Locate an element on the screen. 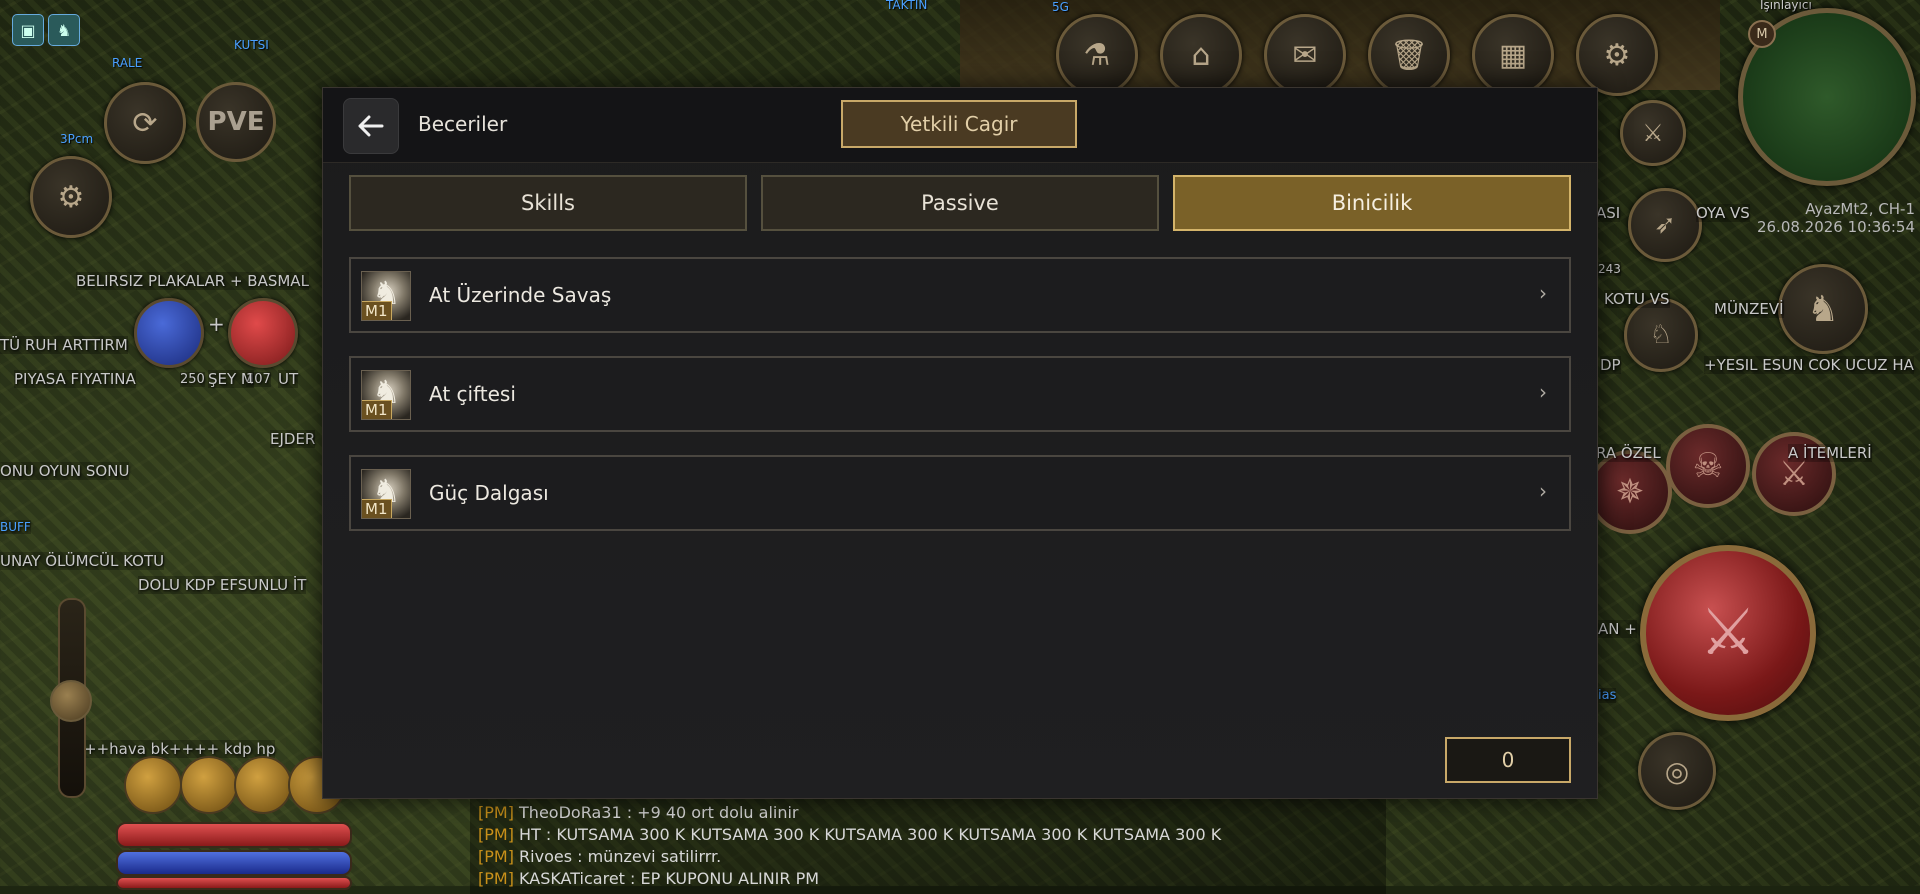  sync-icon: ⟳ is located at coordinates (145, 123).